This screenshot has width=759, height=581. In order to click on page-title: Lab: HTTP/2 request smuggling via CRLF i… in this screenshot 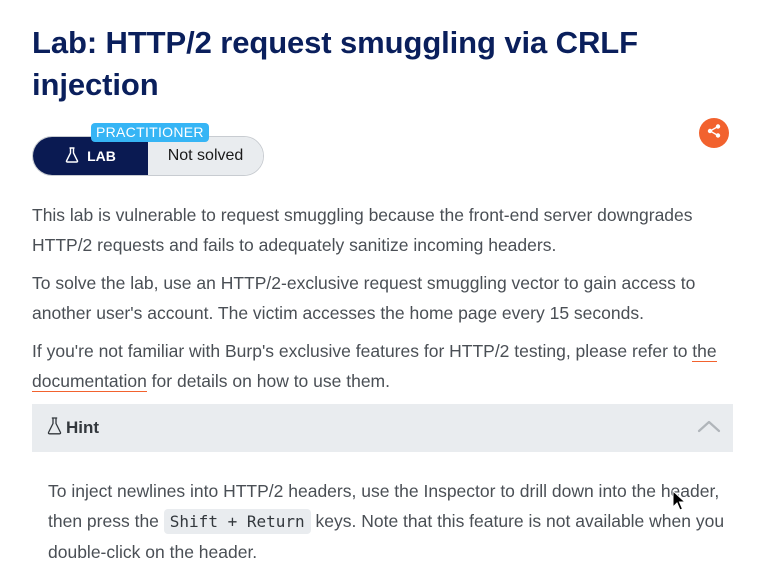, I will do `click(335, 63)`.